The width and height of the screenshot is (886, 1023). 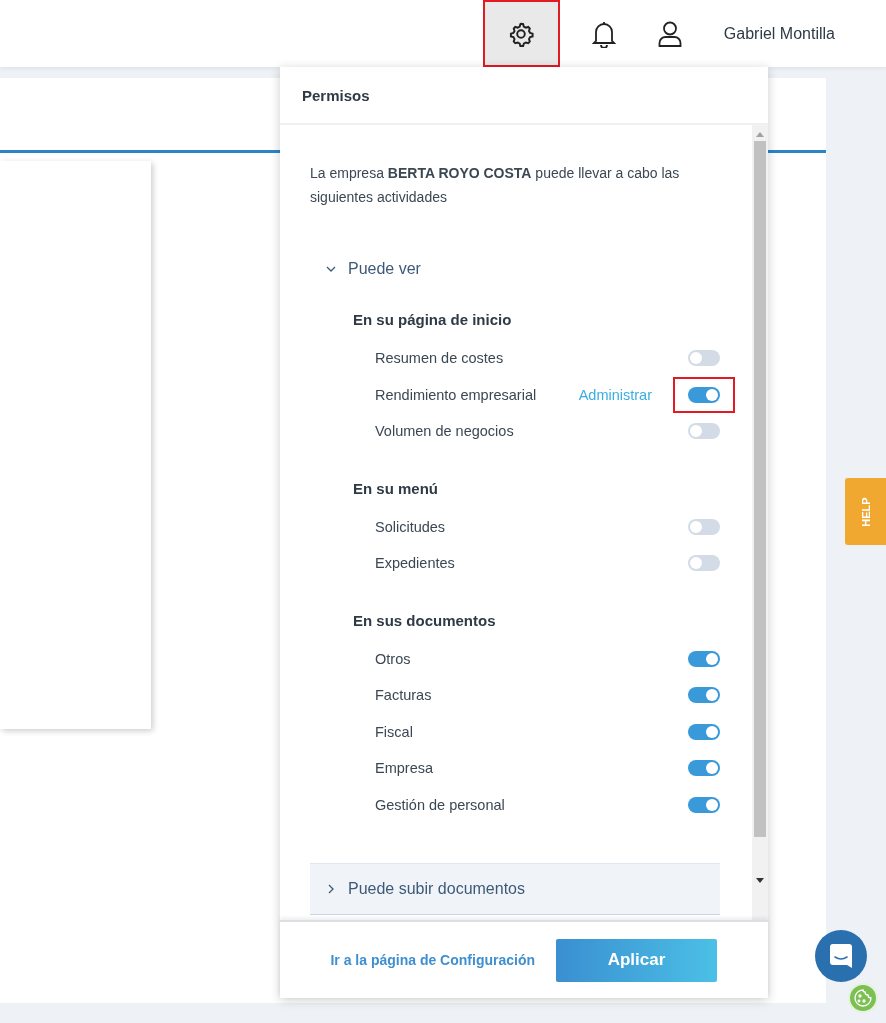 I want to click on settings-icon, so click(x=521, y=33).